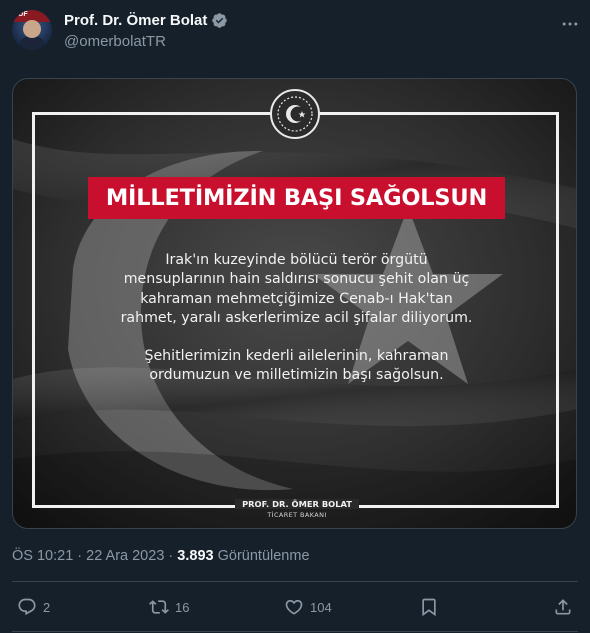 The width and height of the screenshot is (590, 633). I want to click on repost-button: 16, so click(169, 607).